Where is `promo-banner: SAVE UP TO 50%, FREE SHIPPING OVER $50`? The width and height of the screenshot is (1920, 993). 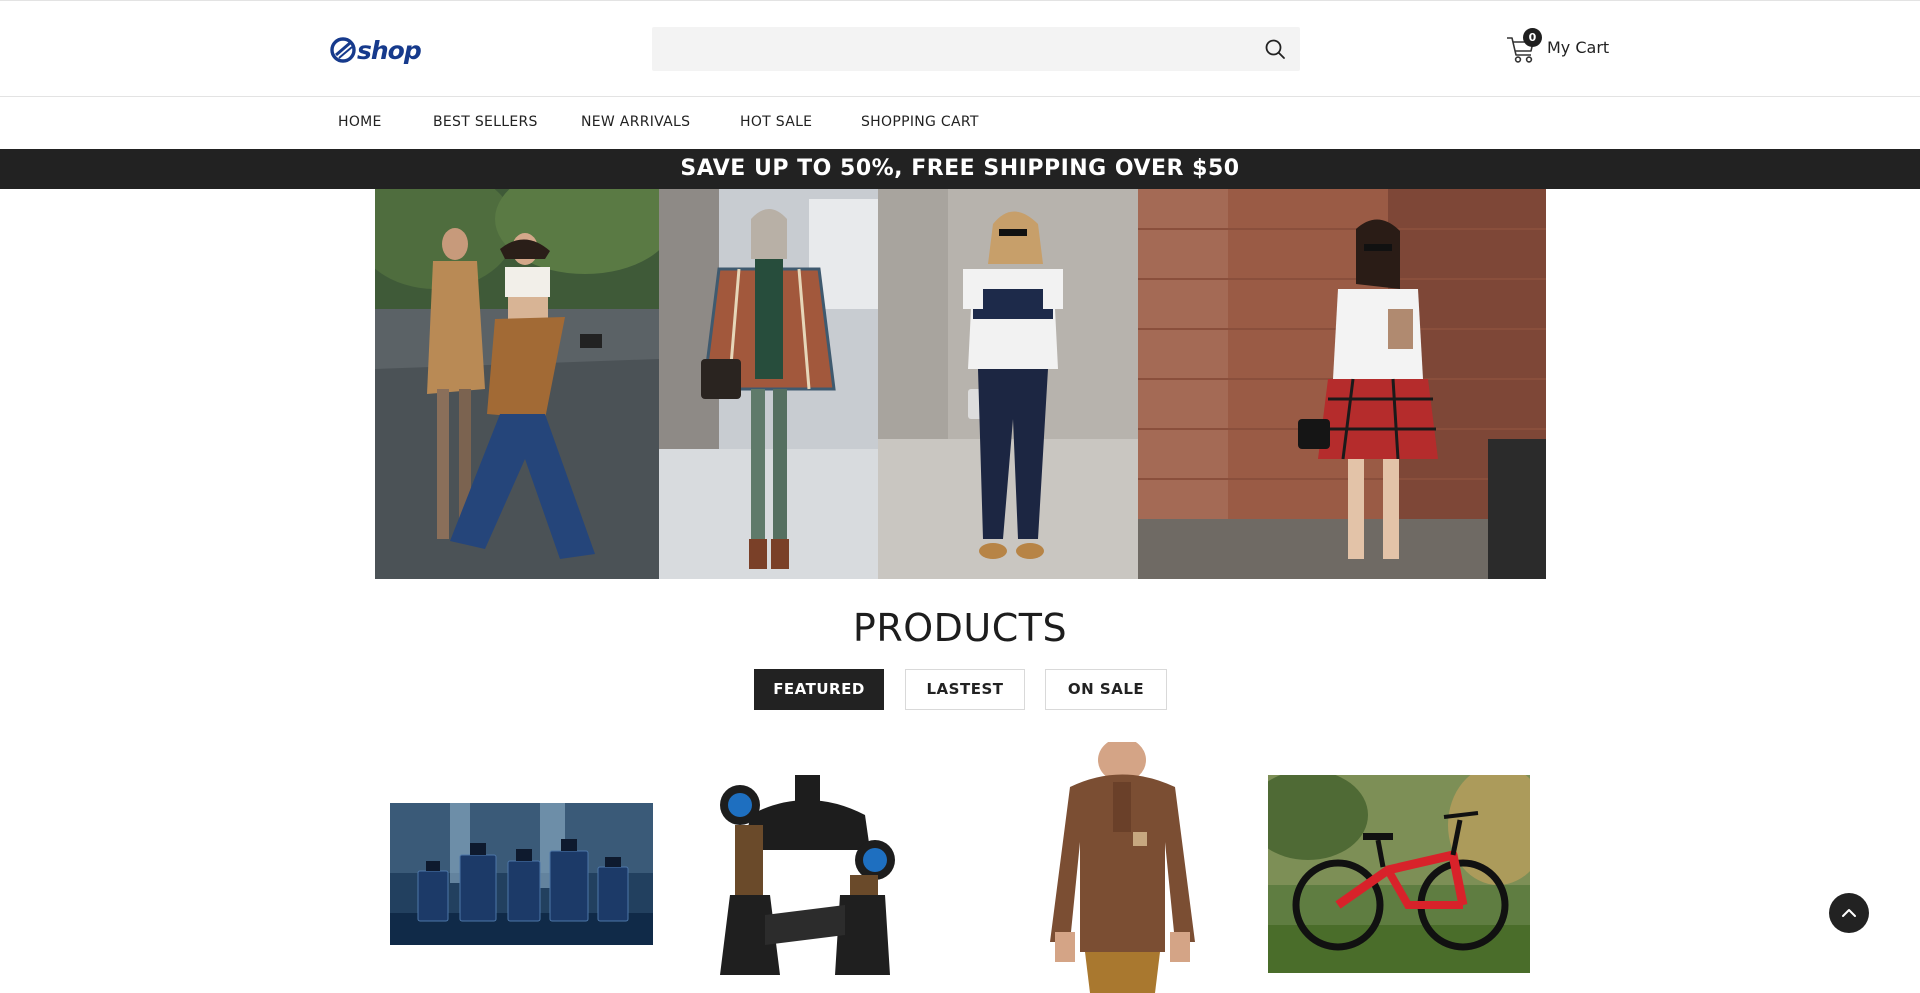
promo-banner: SAVE UP TO 50%, FREE SHIPPING OVER $50 is located at coordinates (960, 169).